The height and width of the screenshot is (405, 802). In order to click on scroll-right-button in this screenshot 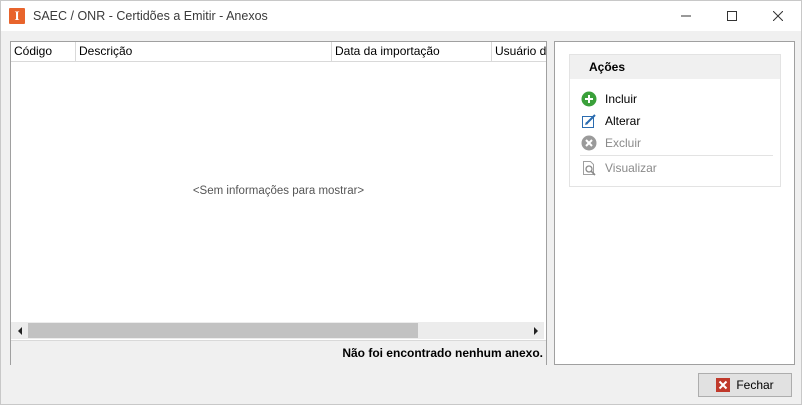, I will do `click(535, 330)`.